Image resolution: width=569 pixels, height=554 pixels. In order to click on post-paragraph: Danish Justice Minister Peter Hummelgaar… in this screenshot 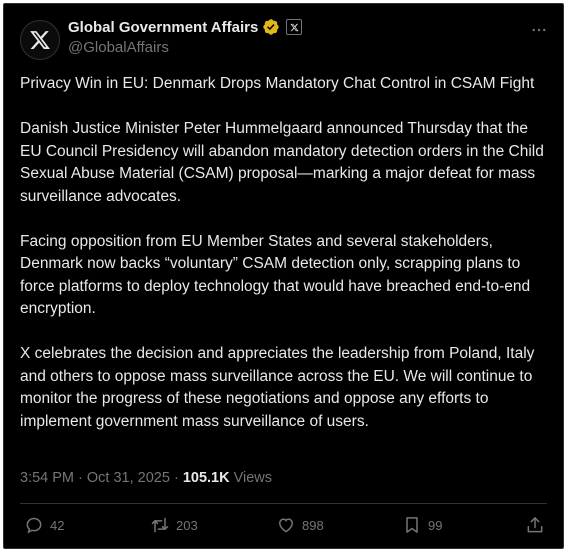, I will do `click(282, 162)`.